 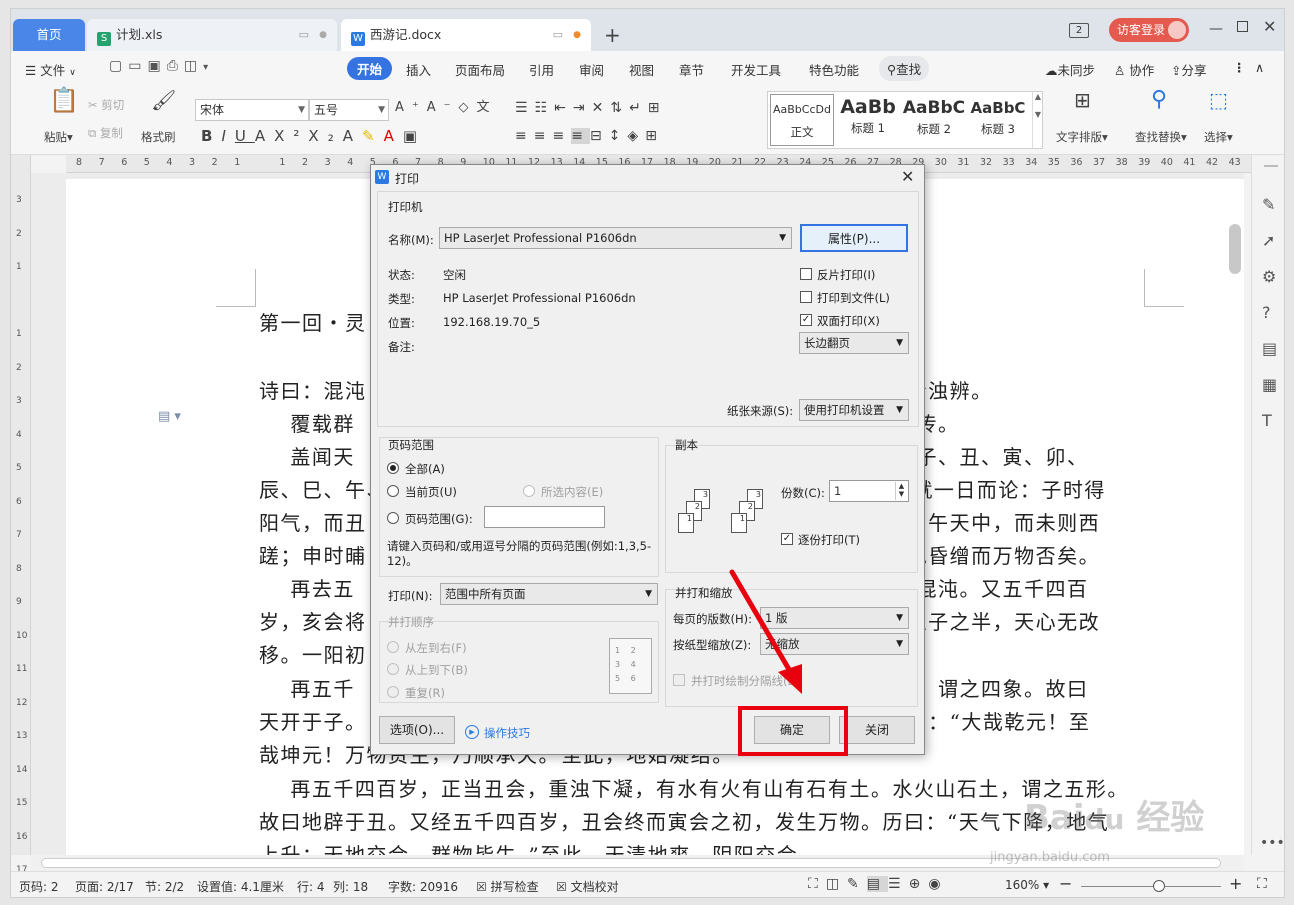 I want to click on select-icon: ⬚, so click(x=1218, y=100).